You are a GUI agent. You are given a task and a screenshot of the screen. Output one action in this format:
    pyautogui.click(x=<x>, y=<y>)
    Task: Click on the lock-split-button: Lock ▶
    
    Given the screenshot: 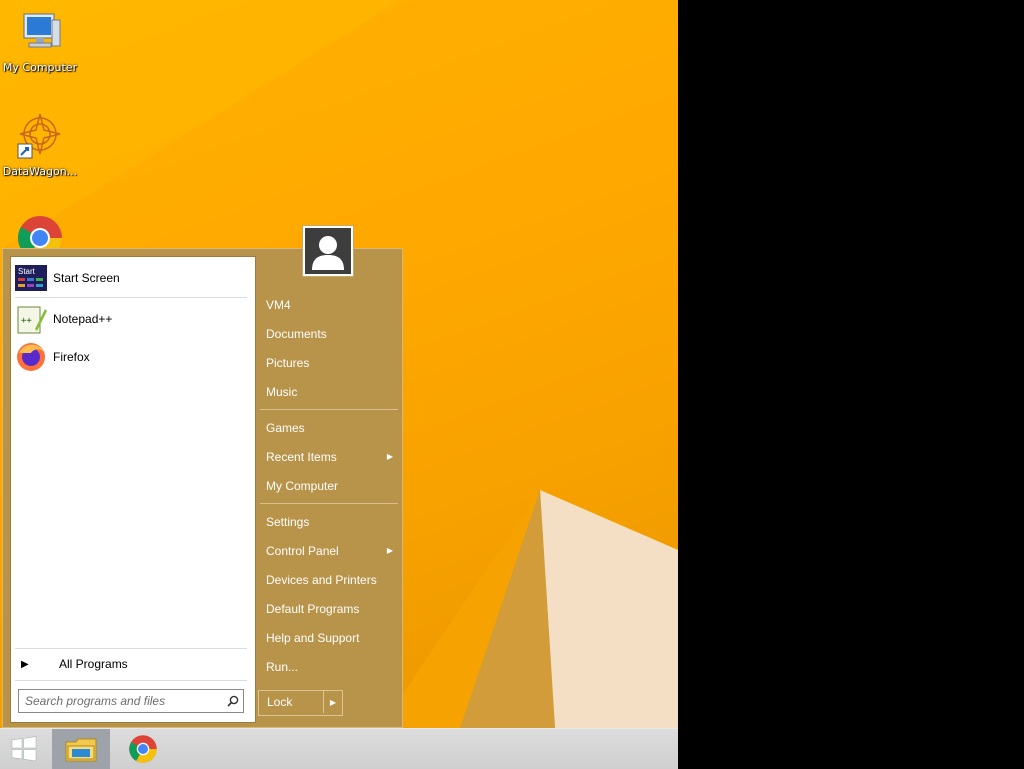 What is the action you would take?
    pyautogui.click(x=300, y=703)
    